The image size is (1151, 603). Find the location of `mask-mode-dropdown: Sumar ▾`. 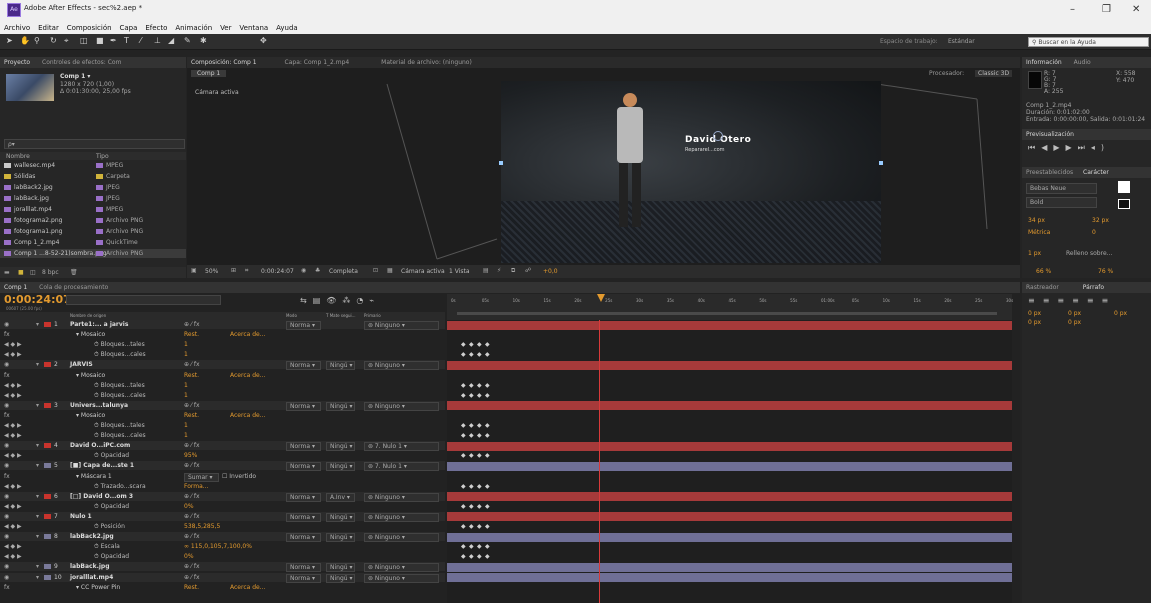

mask-mode-dropdown: Sumar ▾ is located at coordinates (201, 477).